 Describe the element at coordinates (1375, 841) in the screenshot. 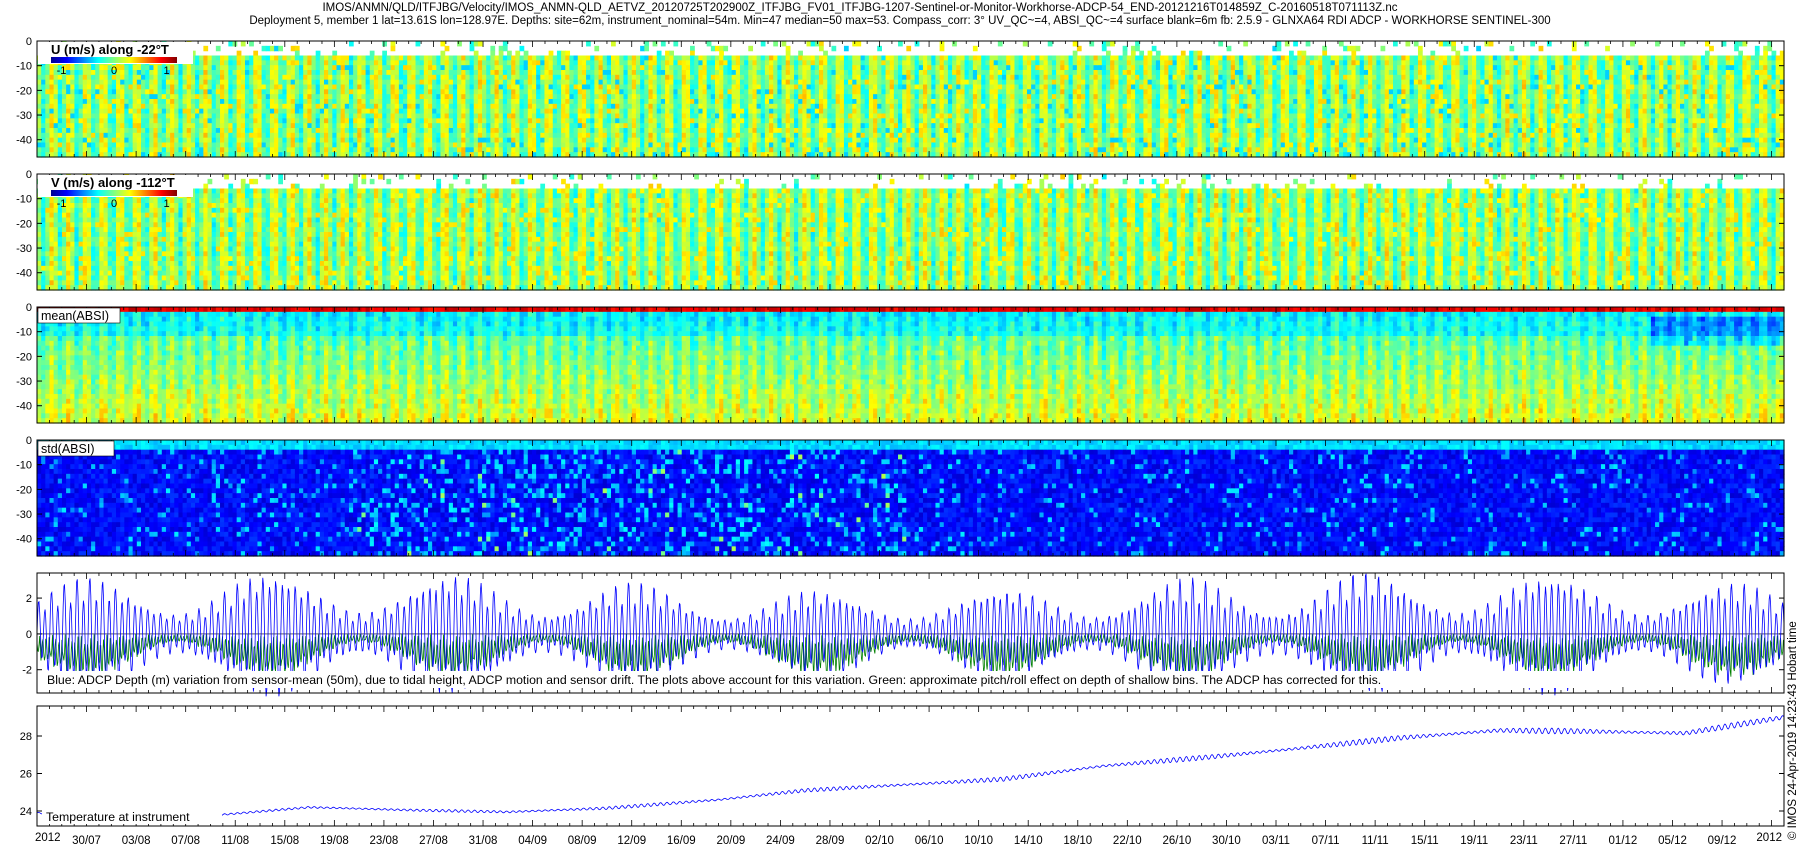

I see `date-tick-label: 11/11` at that location.